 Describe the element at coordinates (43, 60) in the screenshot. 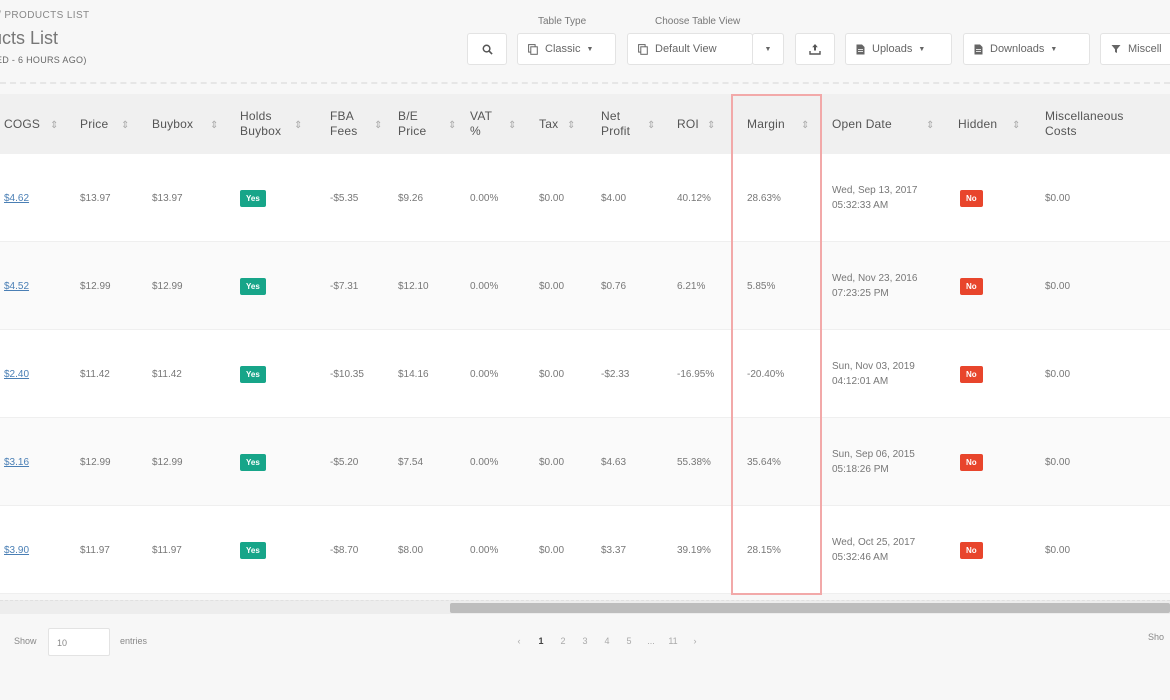

I see `last-updated-text: ED - 6 HOURS AGO)` at that location.